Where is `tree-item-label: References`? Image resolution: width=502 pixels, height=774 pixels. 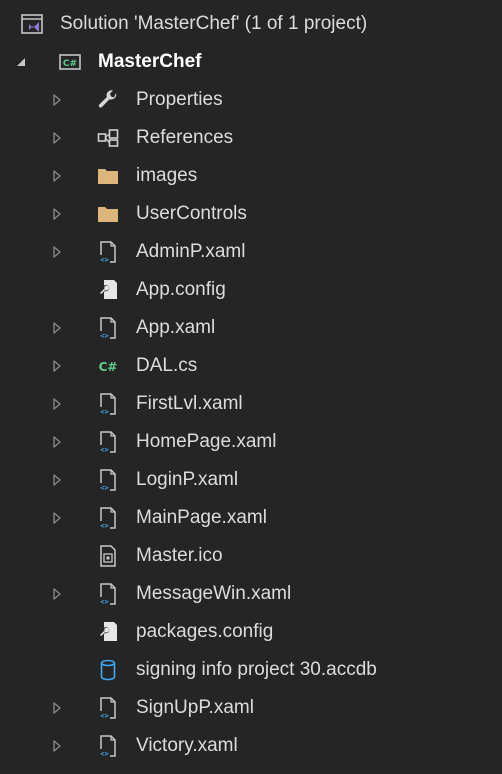
tree-item-label: References is located at coordinates (185, 137).